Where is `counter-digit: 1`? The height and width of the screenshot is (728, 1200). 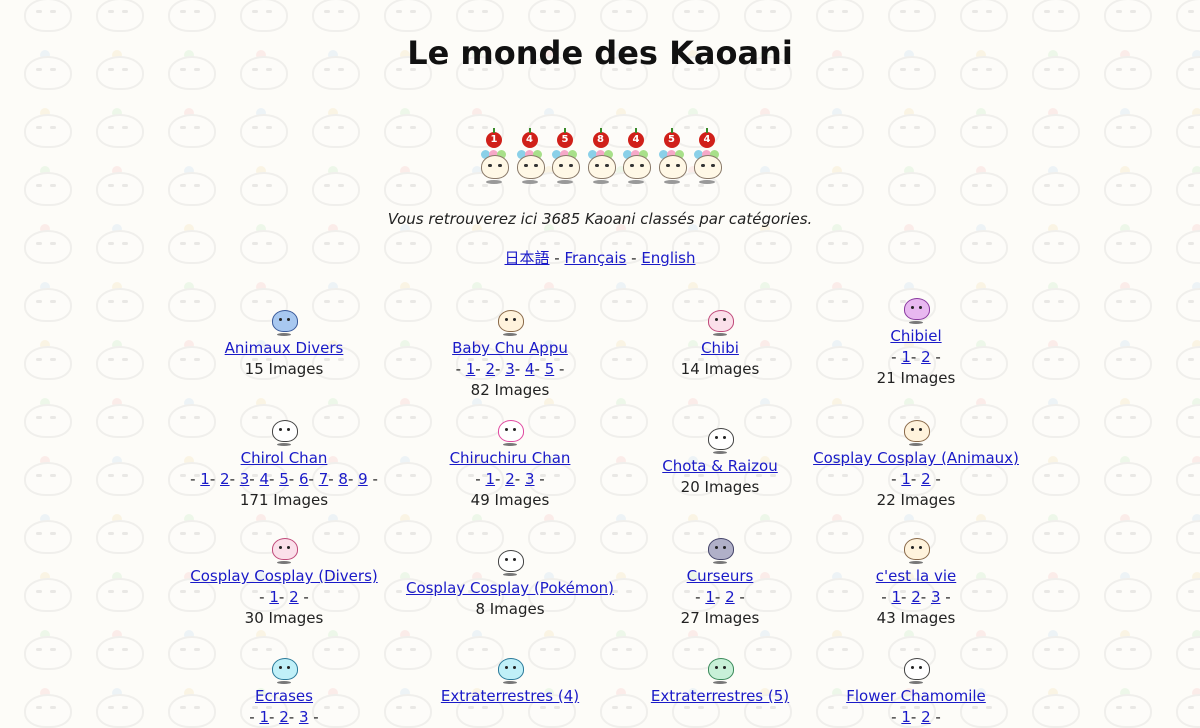 counter-digit: 1 is located at coordinates (494, 138).